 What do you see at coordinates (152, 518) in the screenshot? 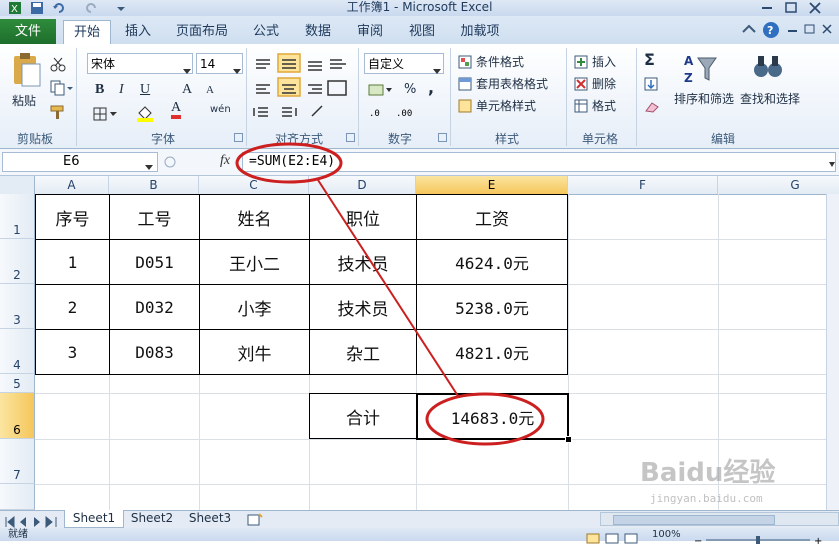
I see `sheet-tab-sheet2: Sheet2` at bounding box center [152, 518].